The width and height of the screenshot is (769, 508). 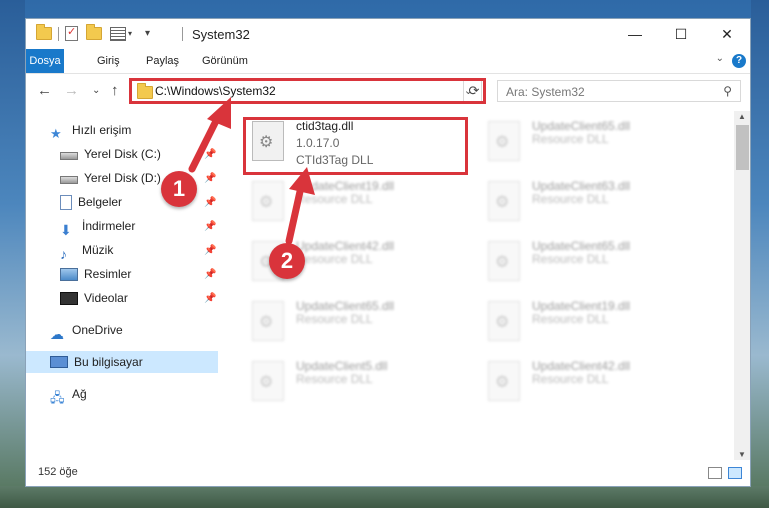 What do you see at coordinates (205, 143) in the screenshot?
I see `arrow-one` at bounding box center [205, 143].